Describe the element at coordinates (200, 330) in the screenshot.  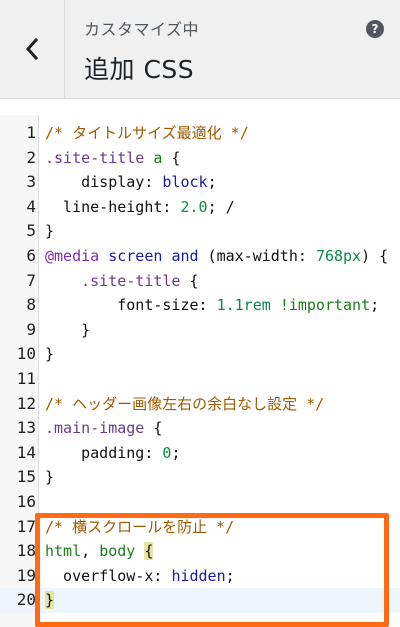
I see `code-line: 9 }` at that location.